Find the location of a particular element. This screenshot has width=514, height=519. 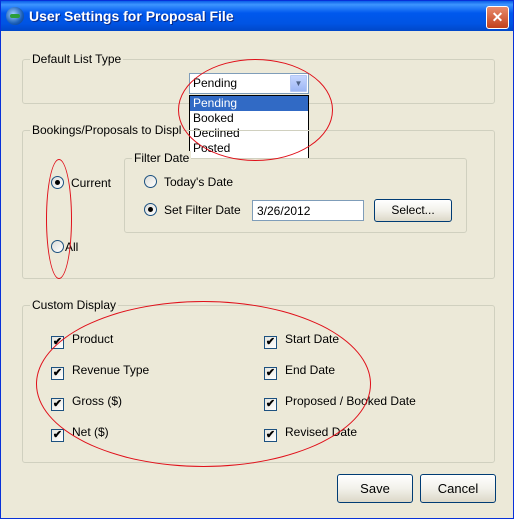

proposed-booked-date-checkbox: ✔ Proposed / Booked Date is located at coordinates (340, 402).